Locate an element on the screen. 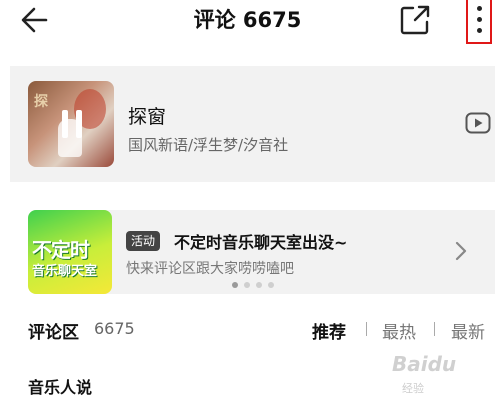 This screenshot has width=495, height=402. song-artist: 国风新语/浮生梦/汐音社 is located at coordinates (208, 145).